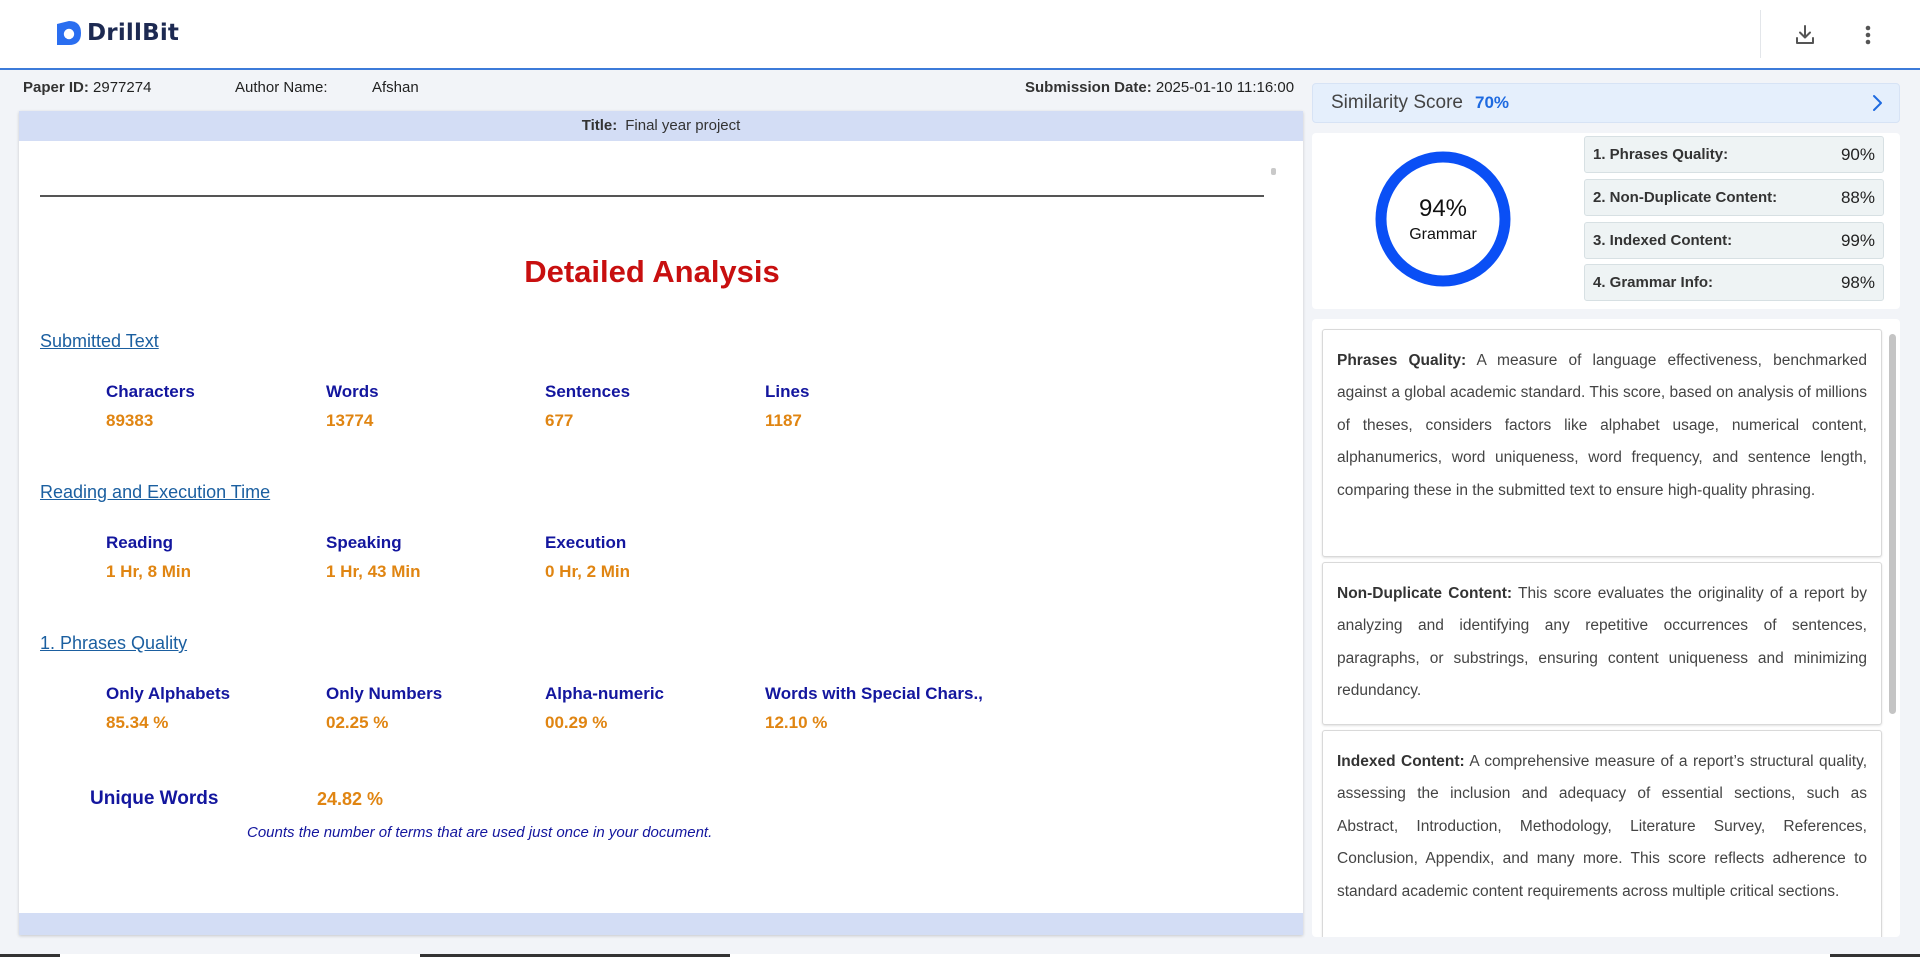  Describe the element at coordinates (1225, 87) in the screenshot. I see `submission-date-value: 2025-01-10 11:16:00` at that location.